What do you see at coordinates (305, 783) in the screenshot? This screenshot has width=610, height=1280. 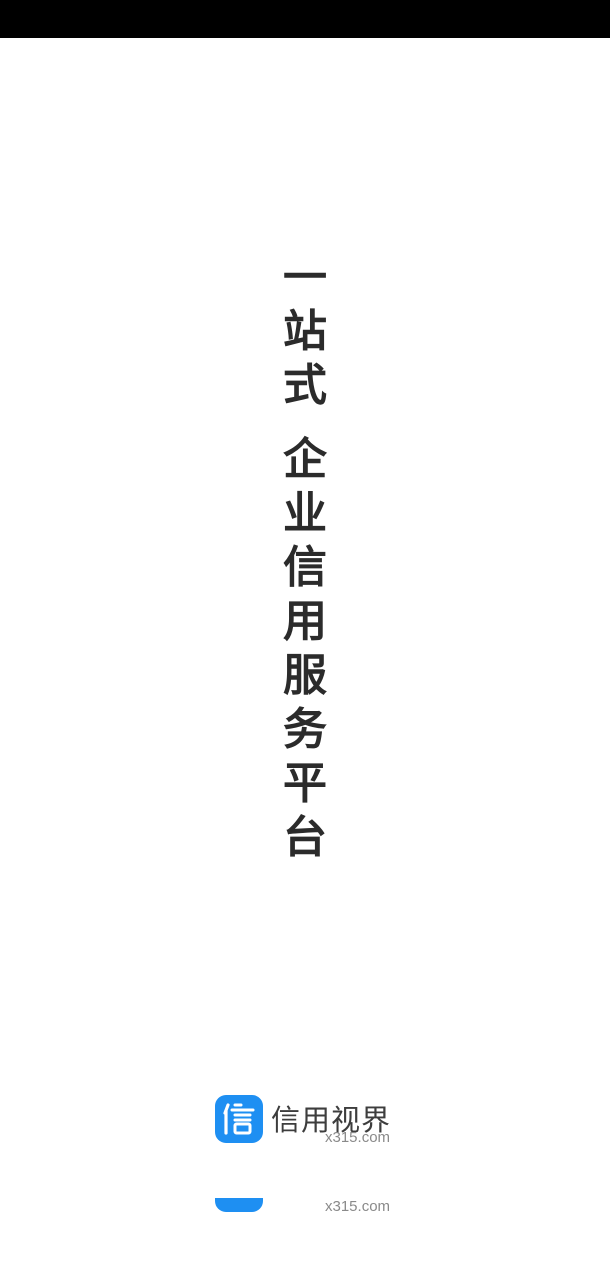 I see `slogan-char: 平` at bounding box center [305, 783].